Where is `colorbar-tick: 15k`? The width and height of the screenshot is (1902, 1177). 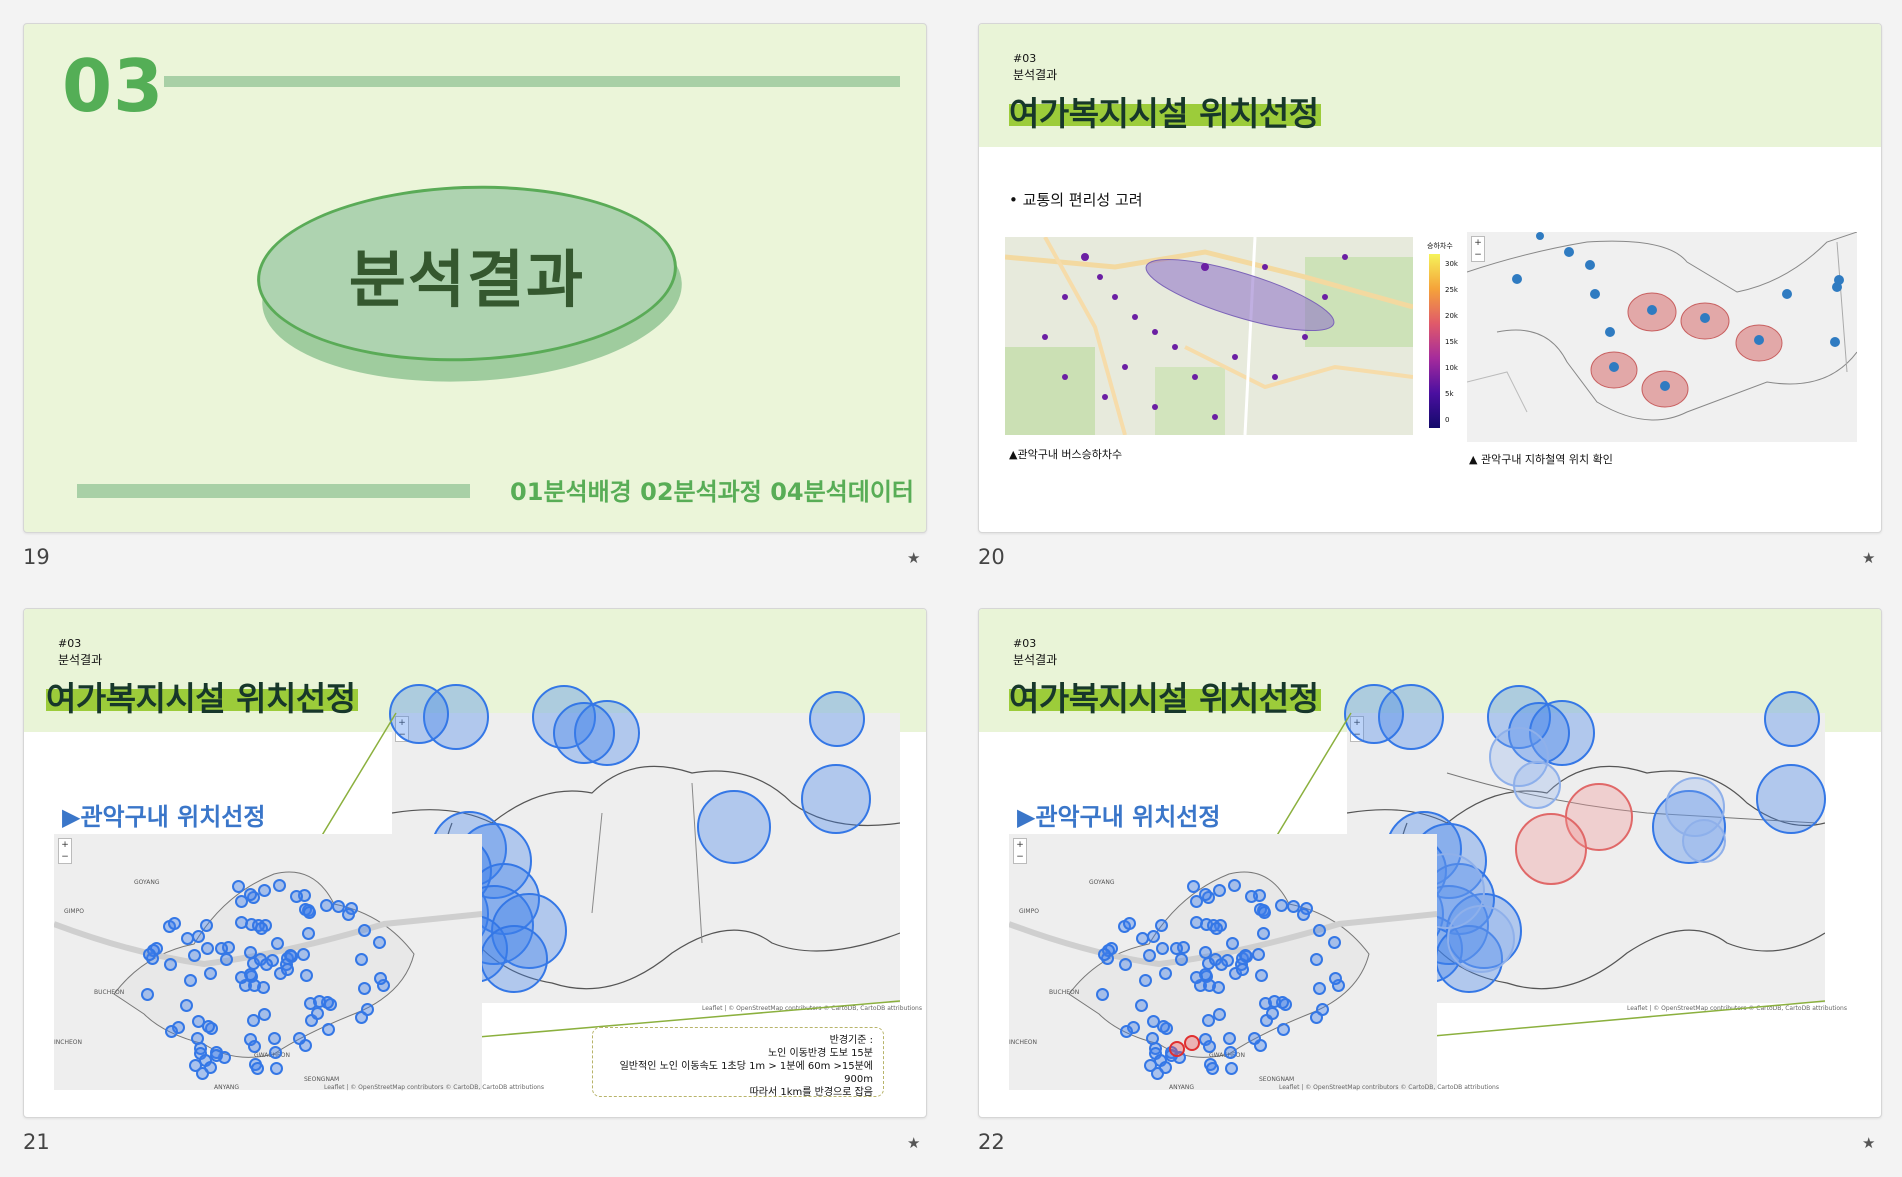
colorbar-tick: 15k is located at coordinates (1451, 342).